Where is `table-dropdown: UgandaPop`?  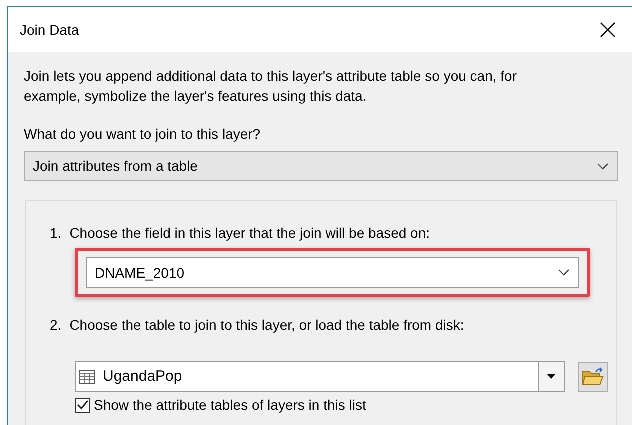 table-dropdown: UgandaPop is located at coordinates (306, 376).